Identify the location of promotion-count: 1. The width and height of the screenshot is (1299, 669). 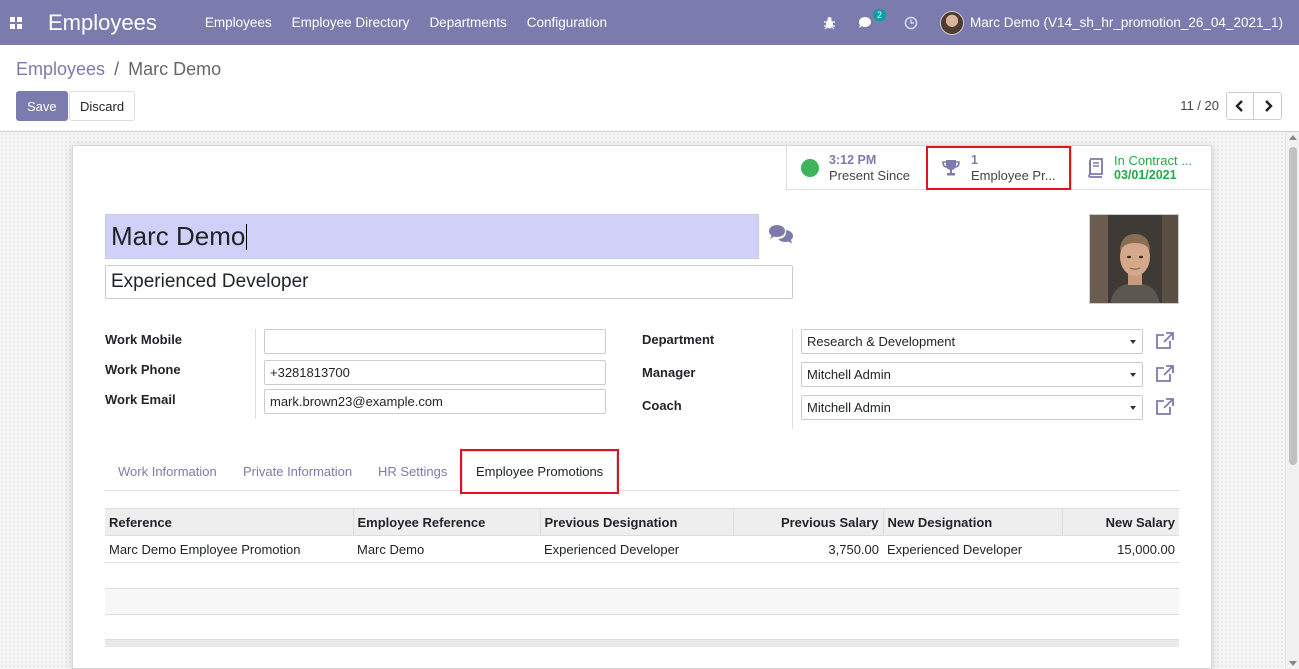
(974, 160).